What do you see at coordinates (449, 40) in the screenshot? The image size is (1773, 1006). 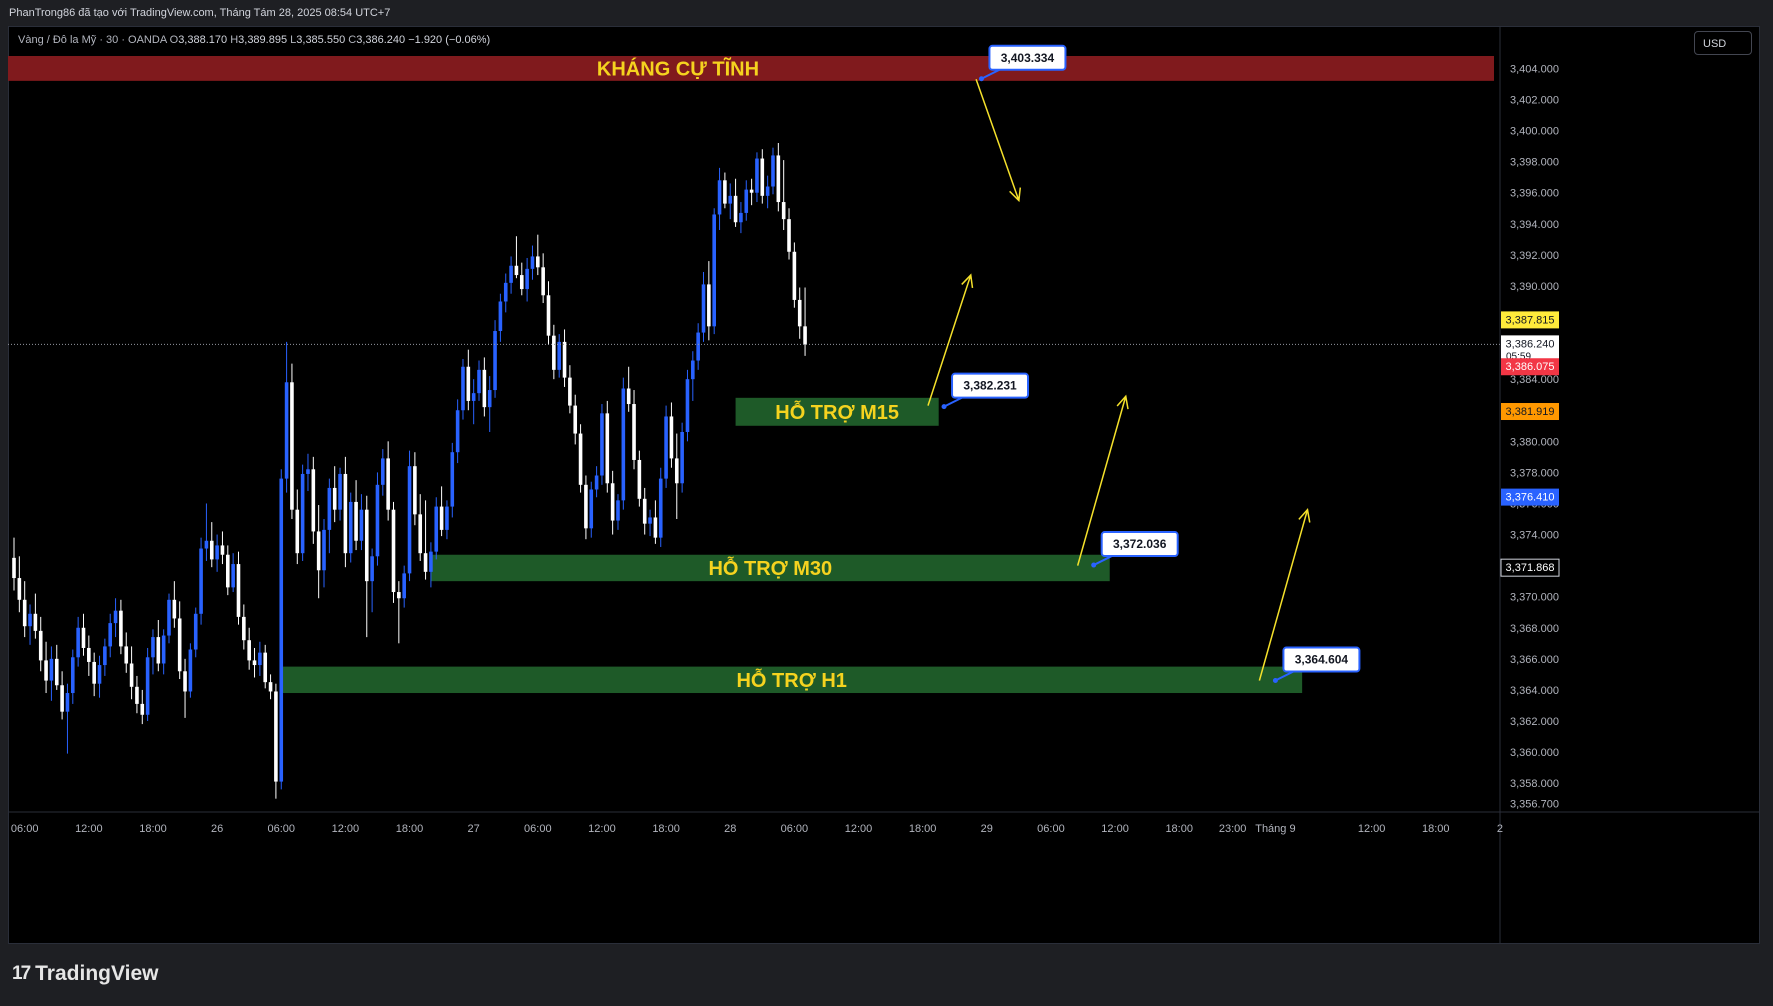 I see `change-value: −1.920 (−0.06%)` at bounding box center [449, 40].